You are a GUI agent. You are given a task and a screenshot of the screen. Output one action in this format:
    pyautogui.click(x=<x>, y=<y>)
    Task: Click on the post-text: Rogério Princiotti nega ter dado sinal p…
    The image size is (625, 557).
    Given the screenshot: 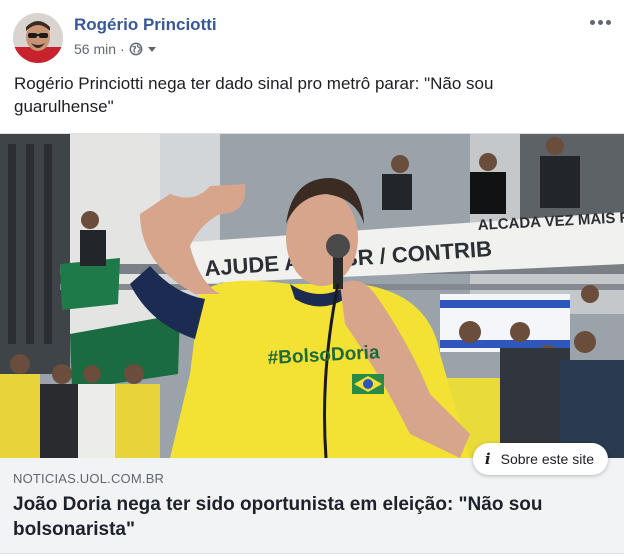 What is the action you would take?
    pyautogui.click(x=254, y=95)
    